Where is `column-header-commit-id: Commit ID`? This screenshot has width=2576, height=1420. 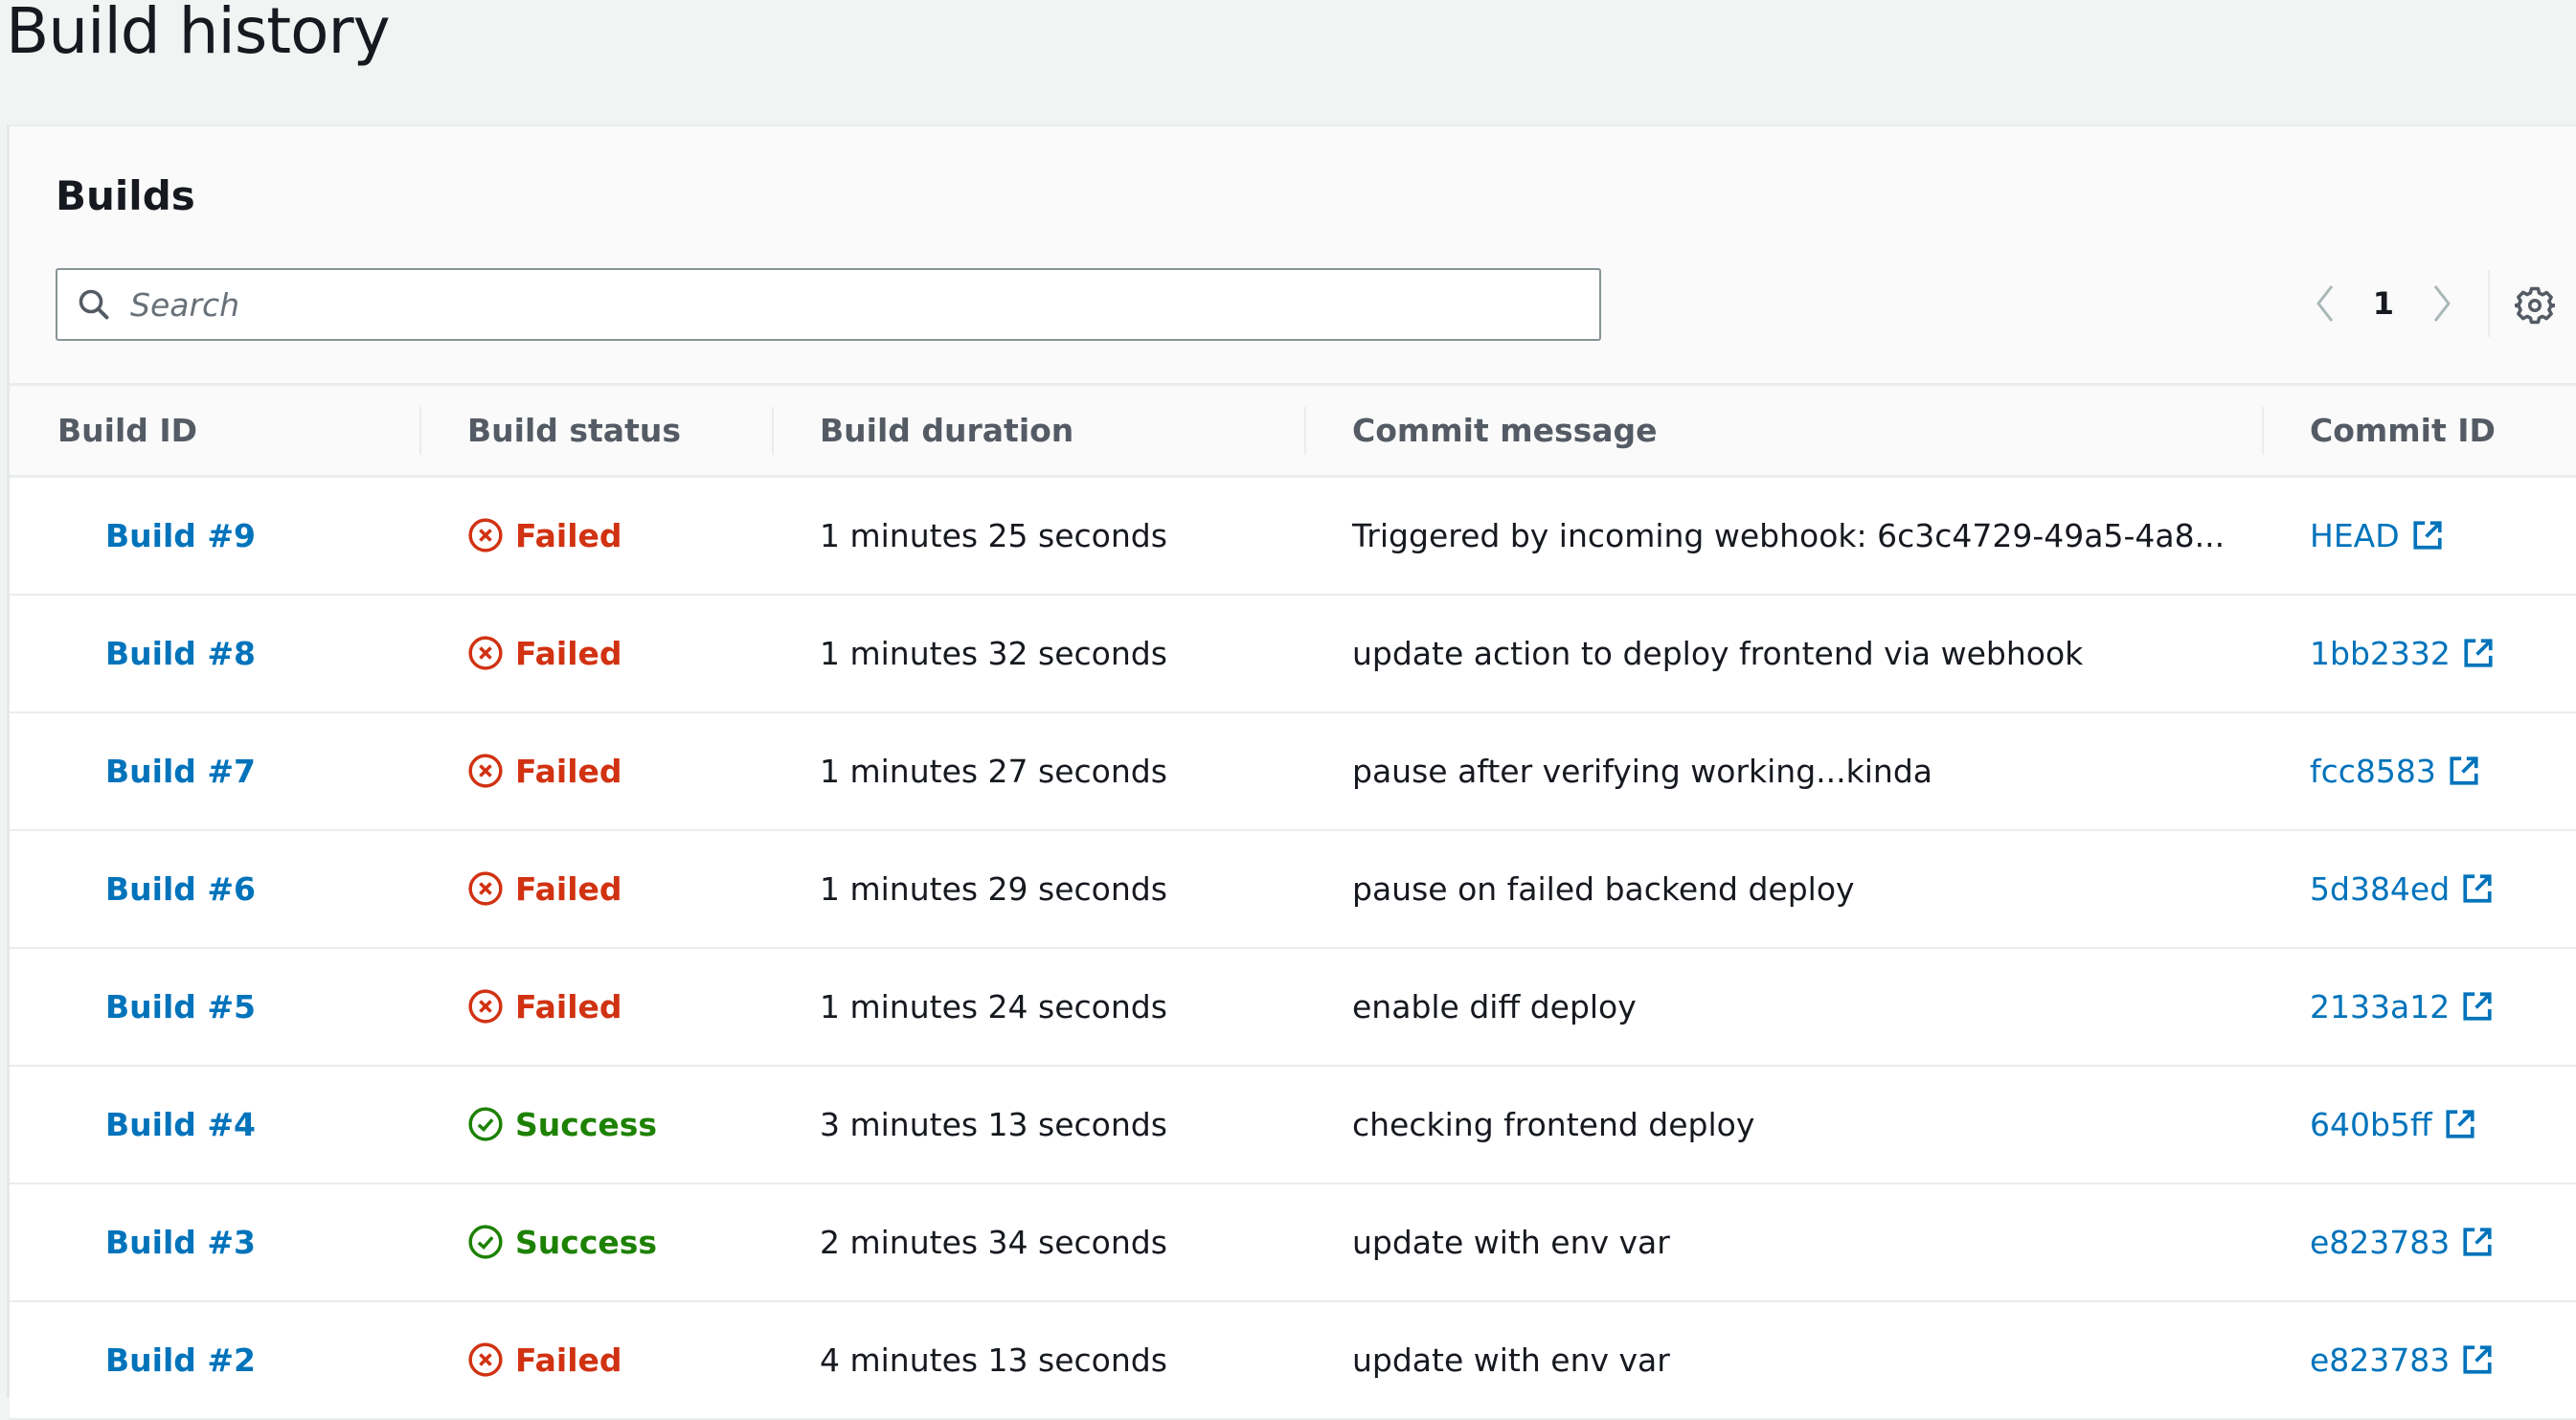
column-header-commit-id: Commit ID is located at coordinates (2419, 431).